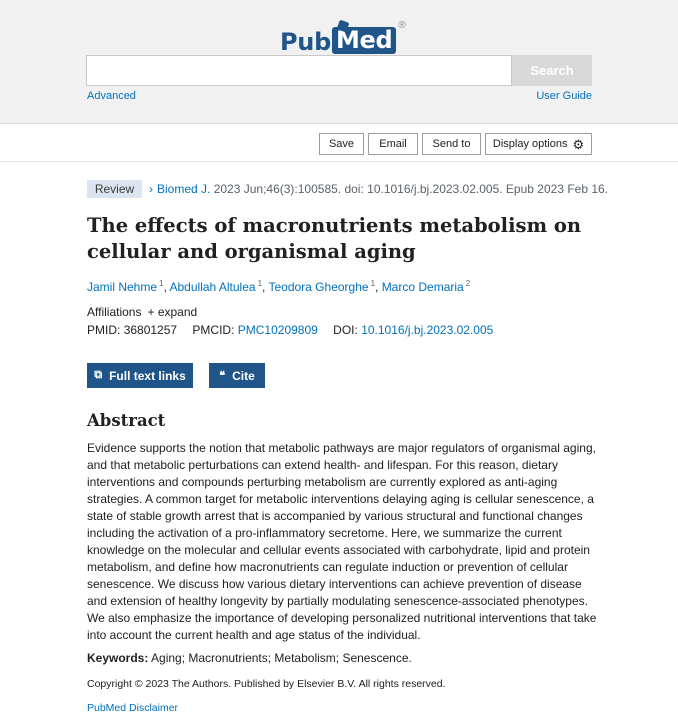 The image size is (678, 717). I want to click on article-type-badge: Review, so click(114, 189).